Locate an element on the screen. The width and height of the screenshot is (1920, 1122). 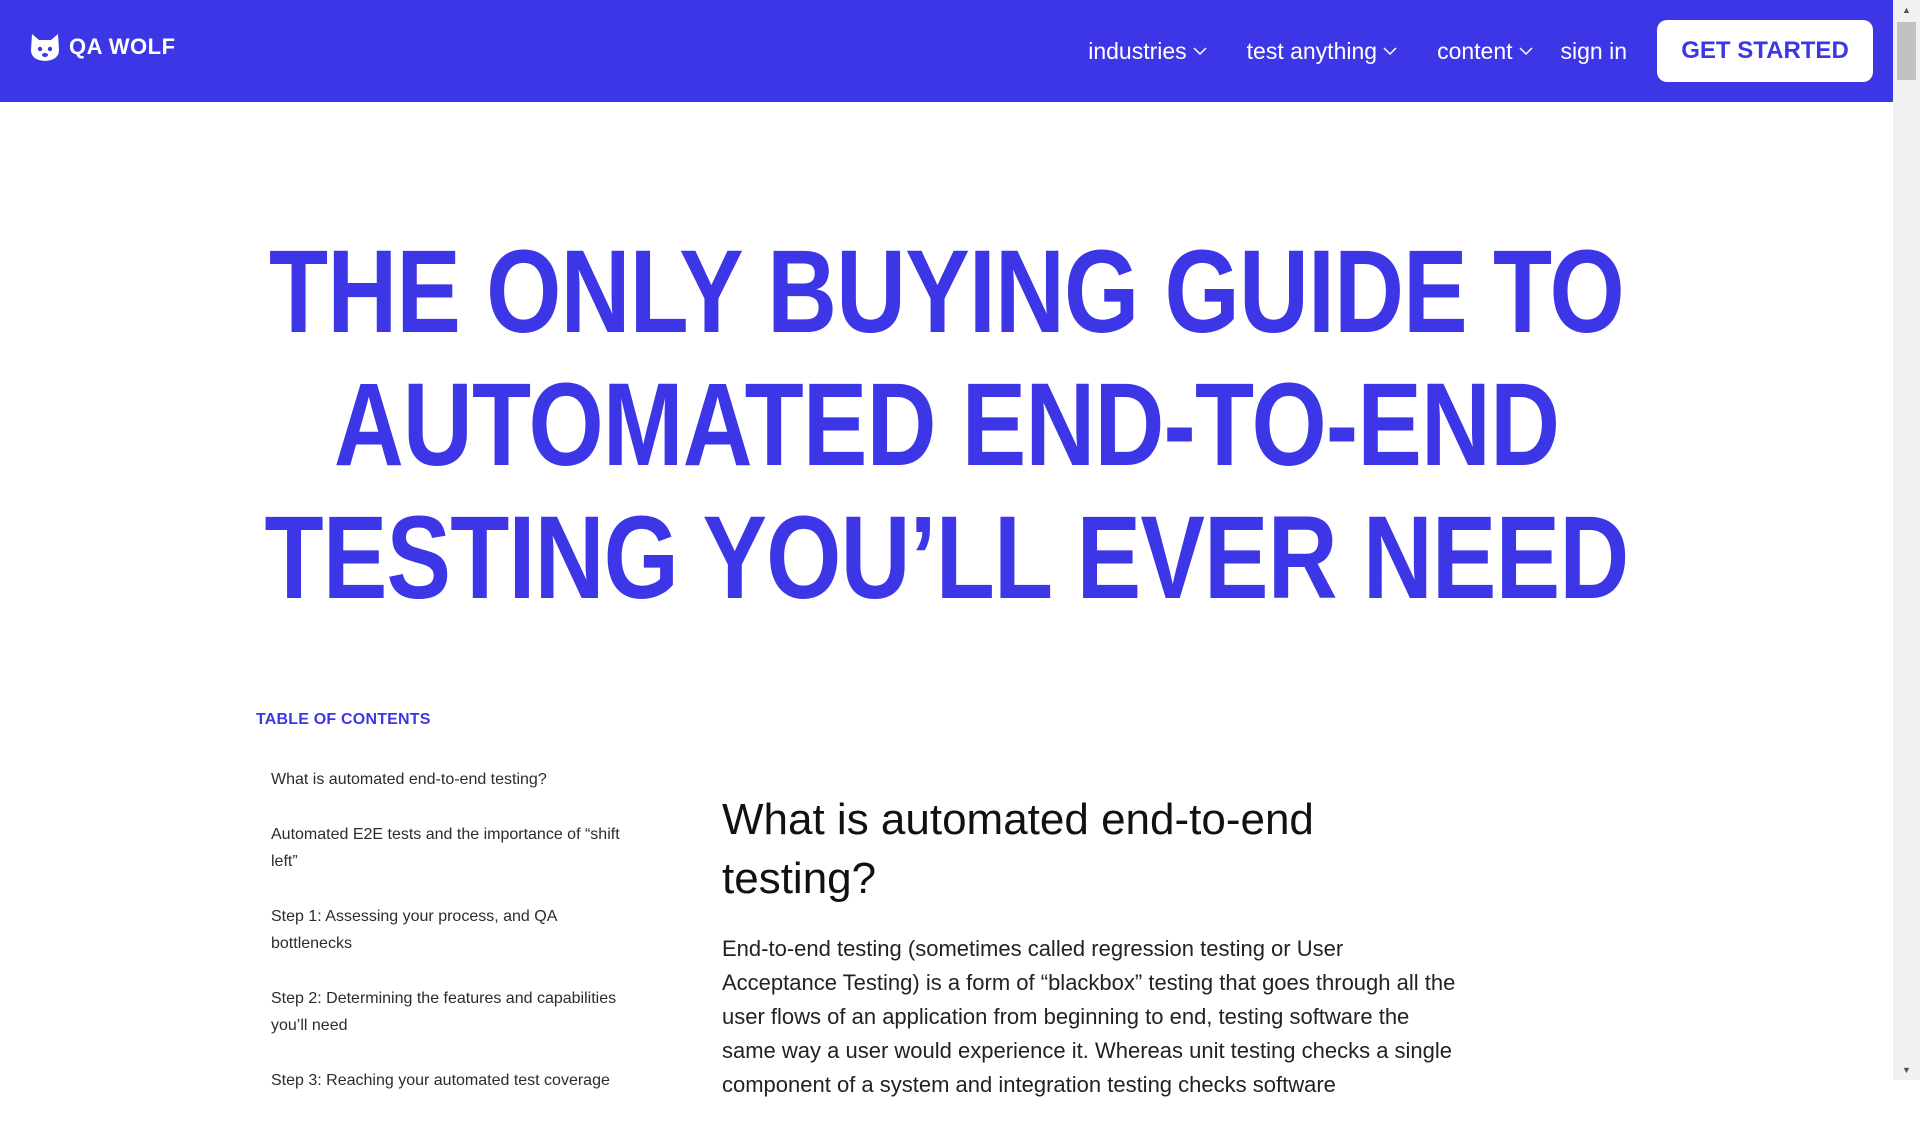
page-scrollbar: ▲ ▼ is located at coordinates (1906, 540).